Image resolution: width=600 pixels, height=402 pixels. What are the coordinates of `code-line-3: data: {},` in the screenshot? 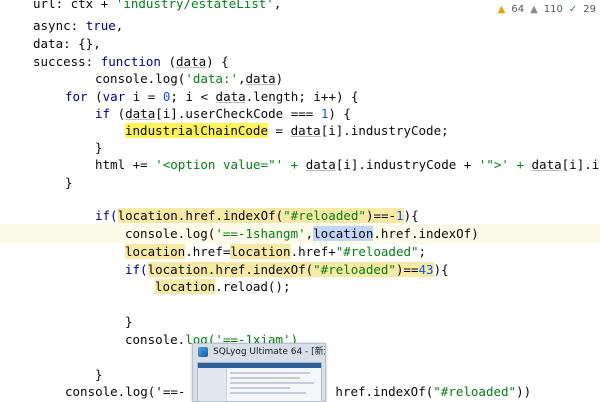 It's located at (67, 43).